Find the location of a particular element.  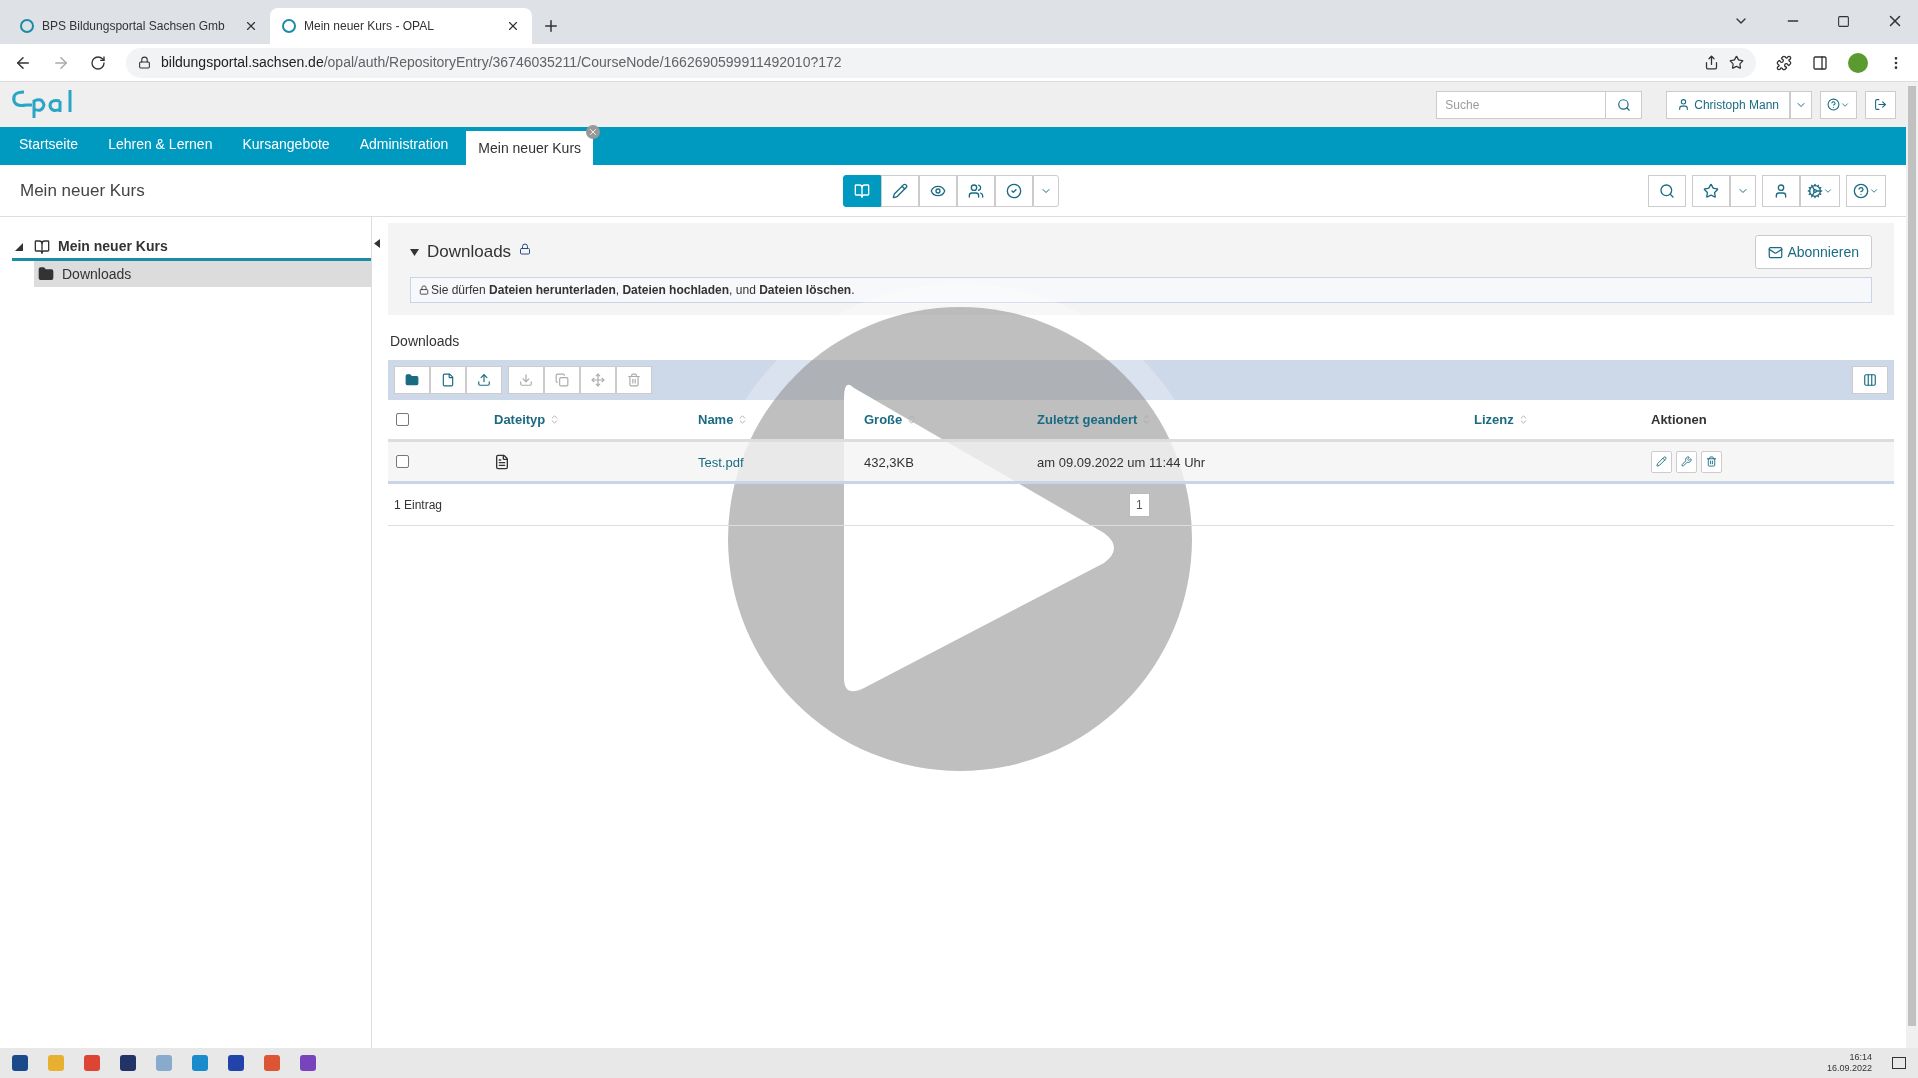

browser-tab: BPS Bildungsportal Sachsen Gmb is located at coordinates (139, 26).